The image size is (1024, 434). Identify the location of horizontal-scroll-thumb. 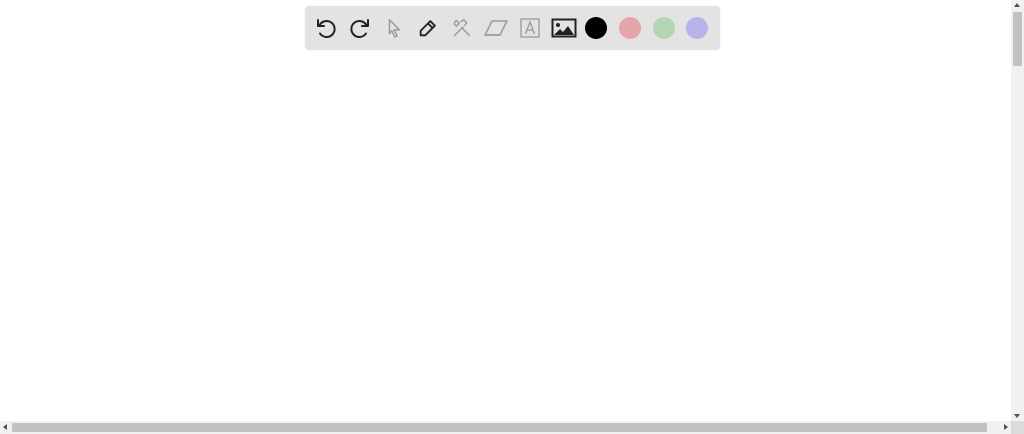
(499, 427).